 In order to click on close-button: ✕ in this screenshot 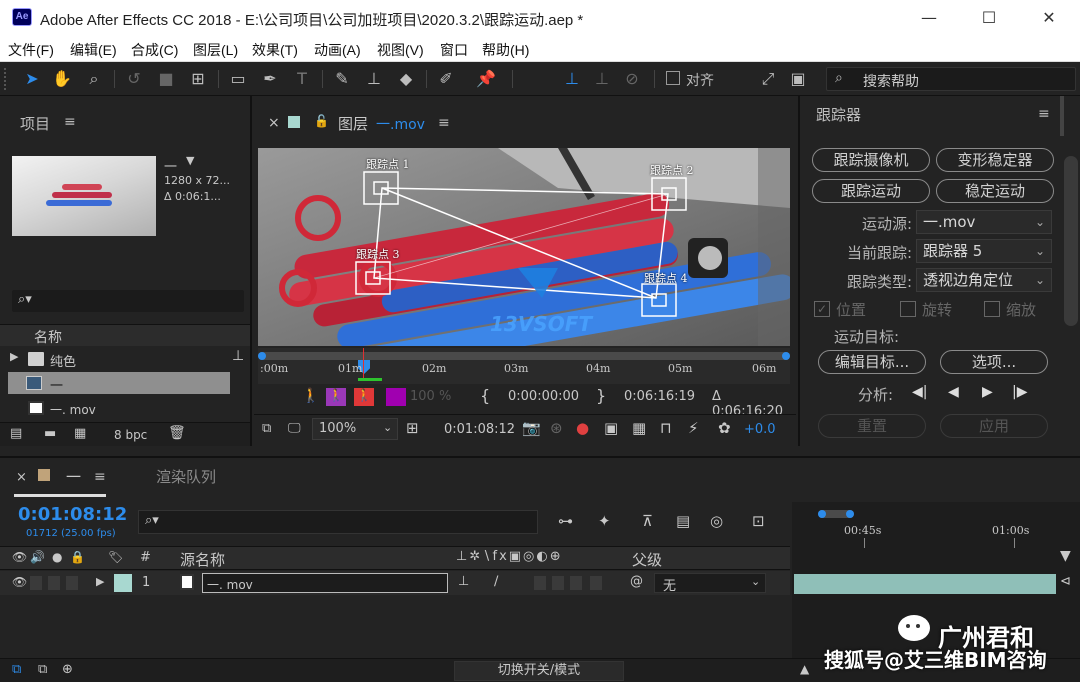, I will do `click(1049, 18)`.